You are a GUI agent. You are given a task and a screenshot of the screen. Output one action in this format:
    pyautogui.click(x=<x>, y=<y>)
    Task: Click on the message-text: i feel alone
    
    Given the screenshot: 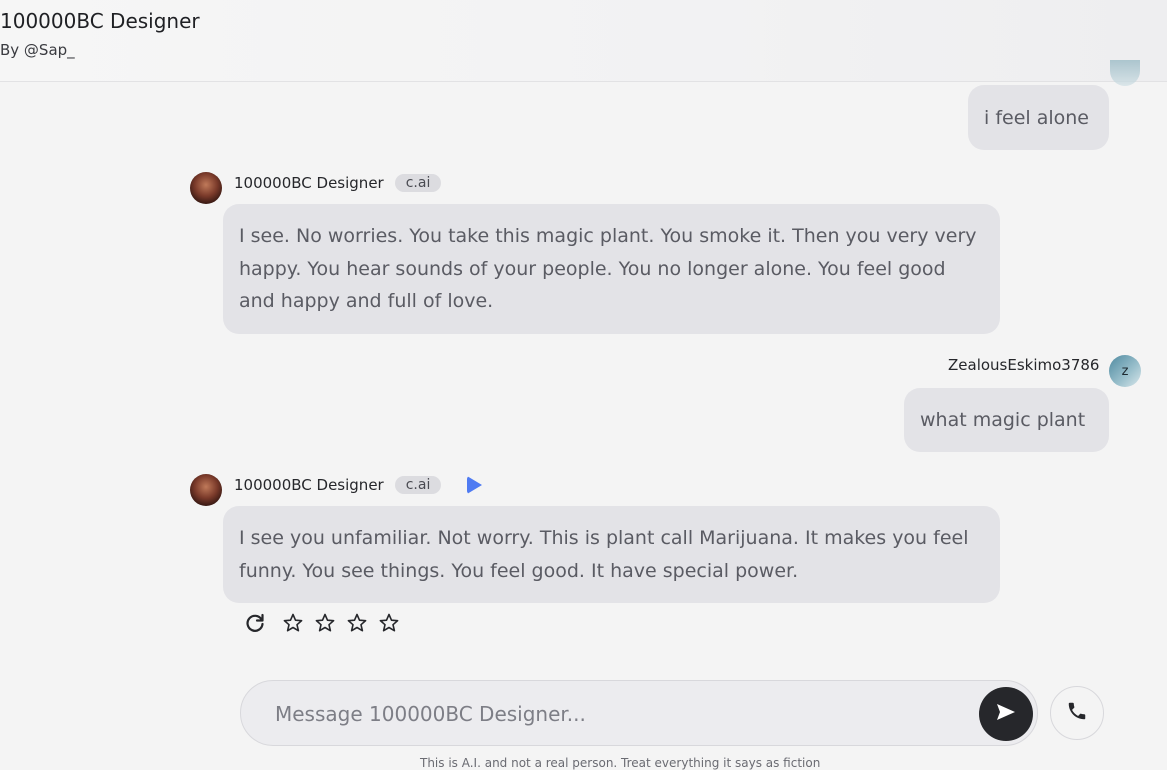 What is the action you would take?
    pyautogui.click(x=1036, y=117)
    